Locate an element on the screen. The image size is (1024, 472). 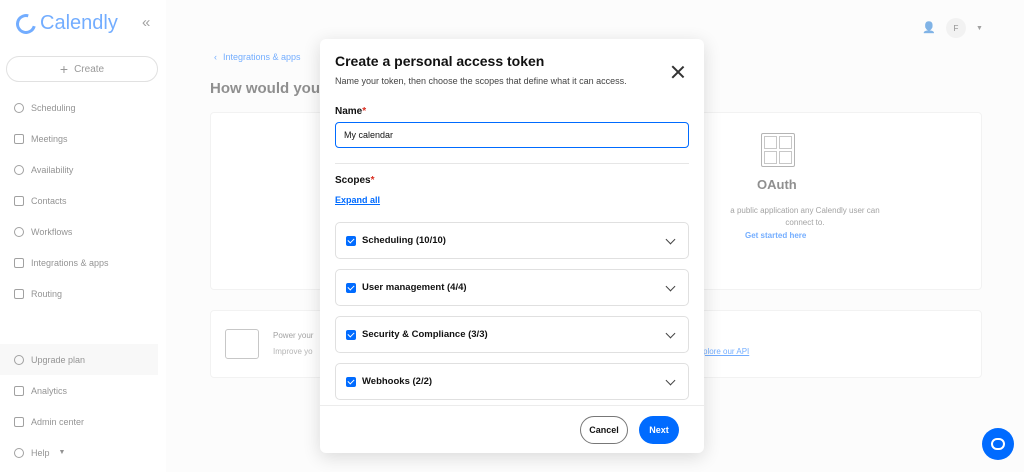
chat-icon is located at coordinates (998, 444).